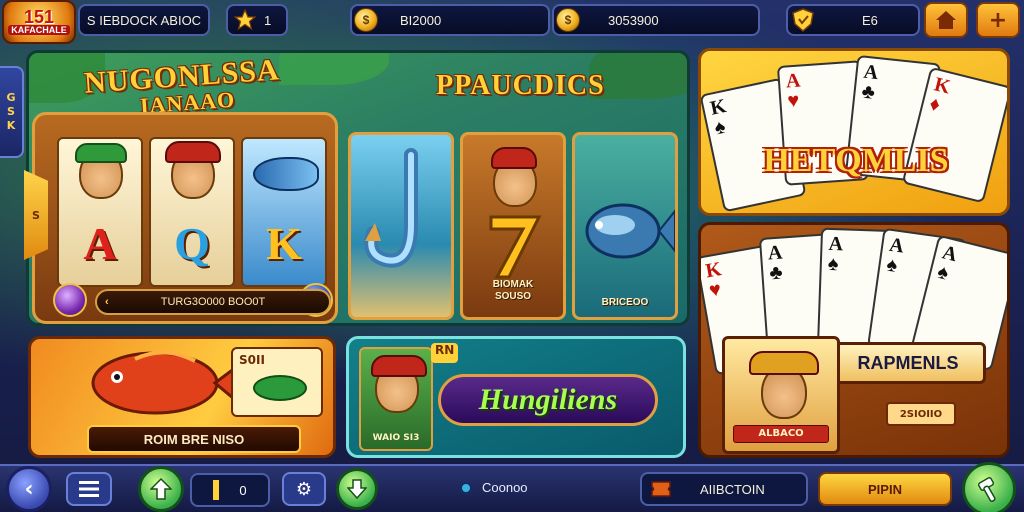 This screenshot has height=512, width=1024. I want to click on side-tab-letter: S, so click(11, 111).